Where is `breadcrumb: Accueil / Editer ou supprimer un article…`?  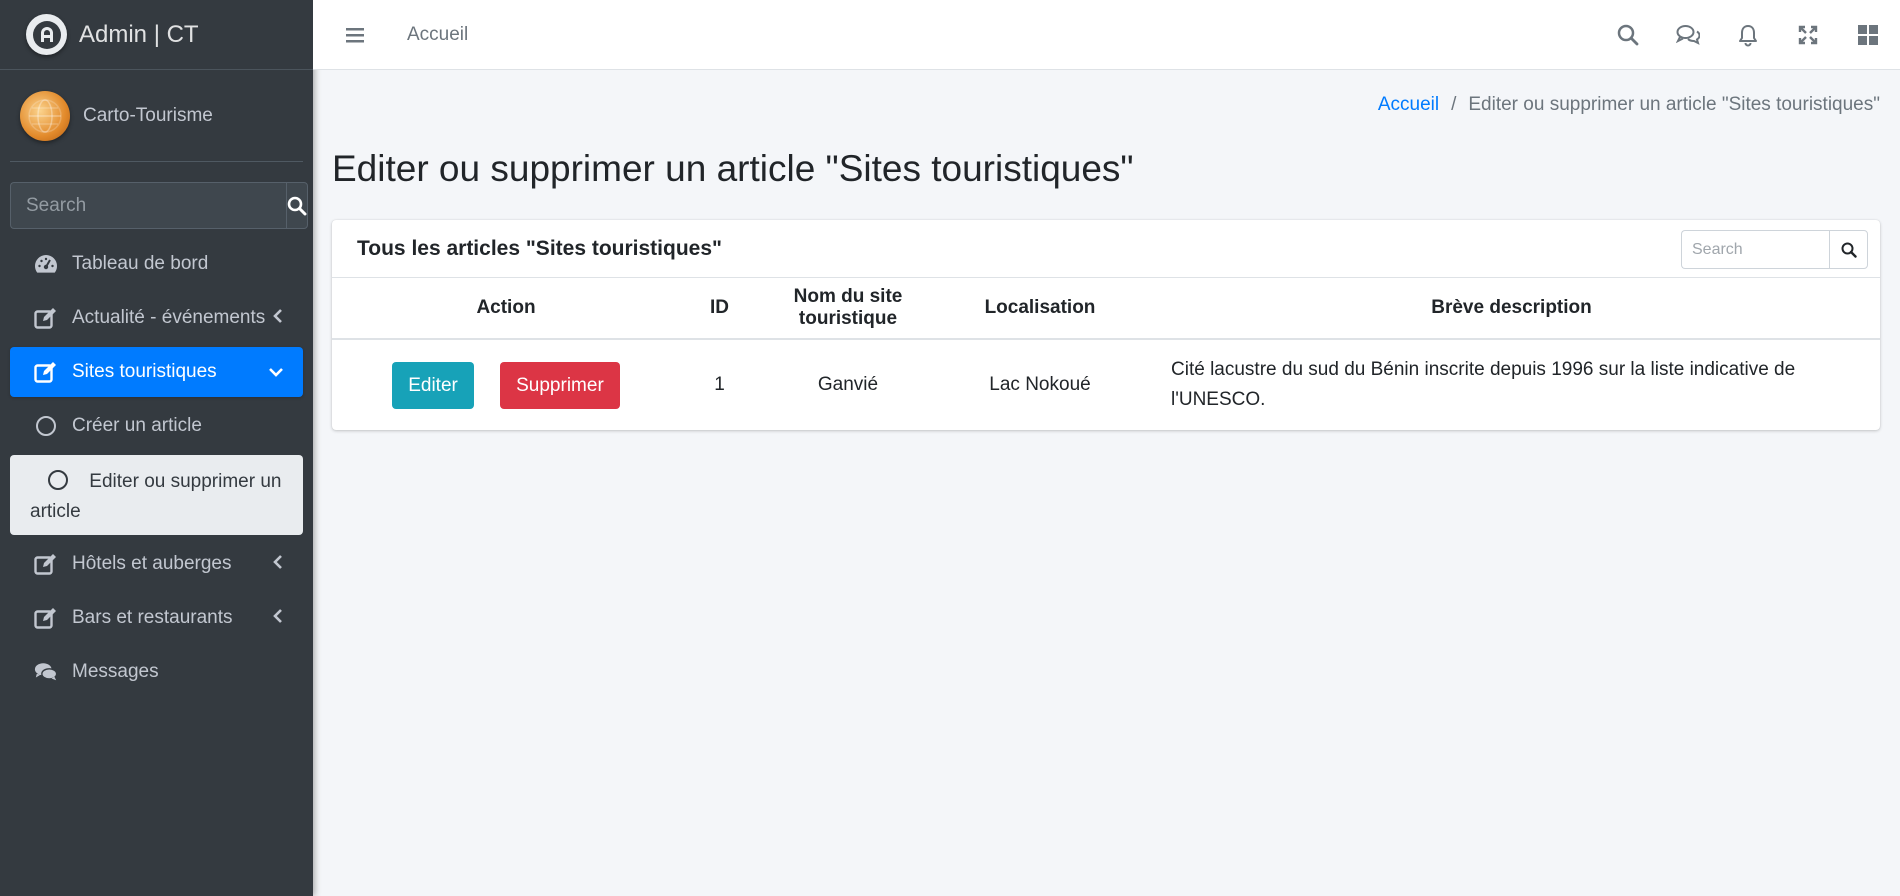
breadcrumb: Accueil / Editer ou supprimer un article… is located at coordinates (1629, 105).